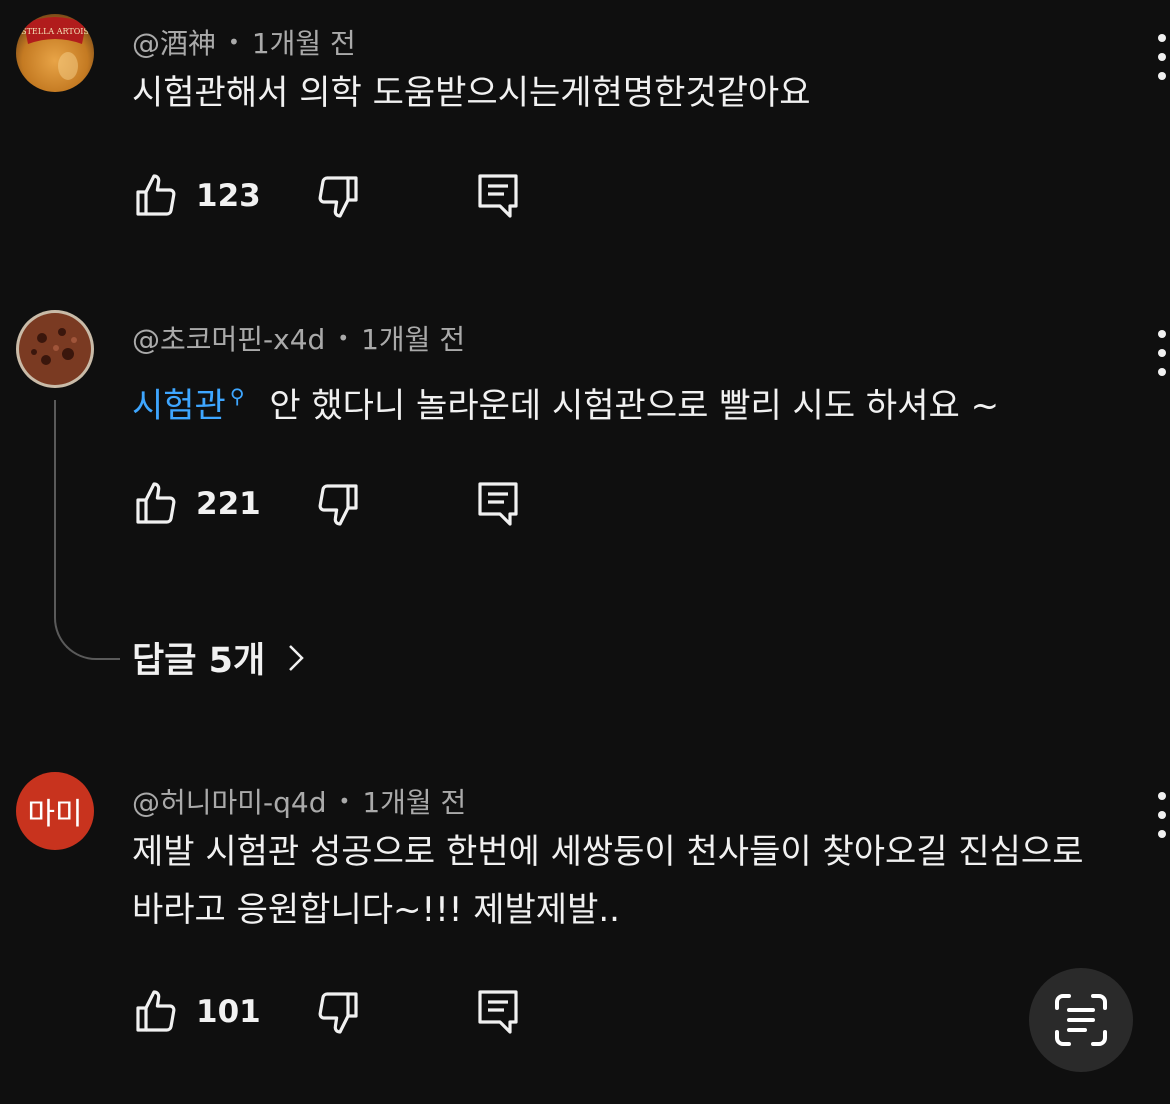 This screenshot has height=1104, width=1170. What do you see at coordinates (471, 93) in the screenshot?
I see `comment-text: 시험관해서 의학 도움받으시는게현명한것같아요` at bounding box center [471, 93].